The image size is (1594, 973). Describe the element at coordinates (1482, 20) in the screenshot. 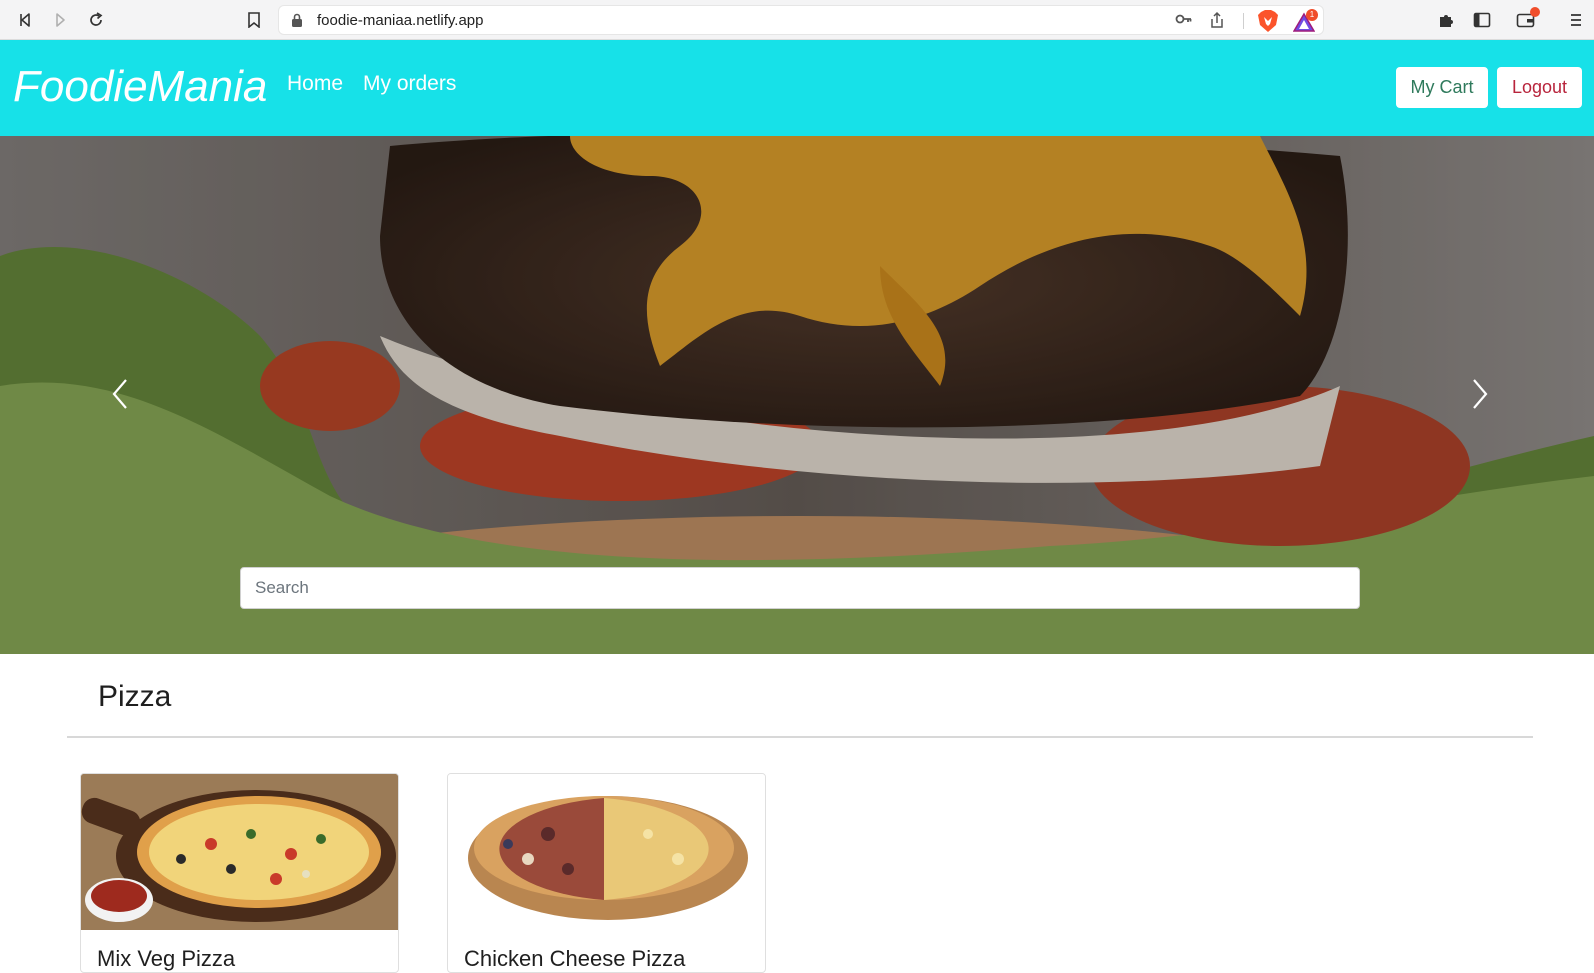

I see `sidebar-icon` at that location.